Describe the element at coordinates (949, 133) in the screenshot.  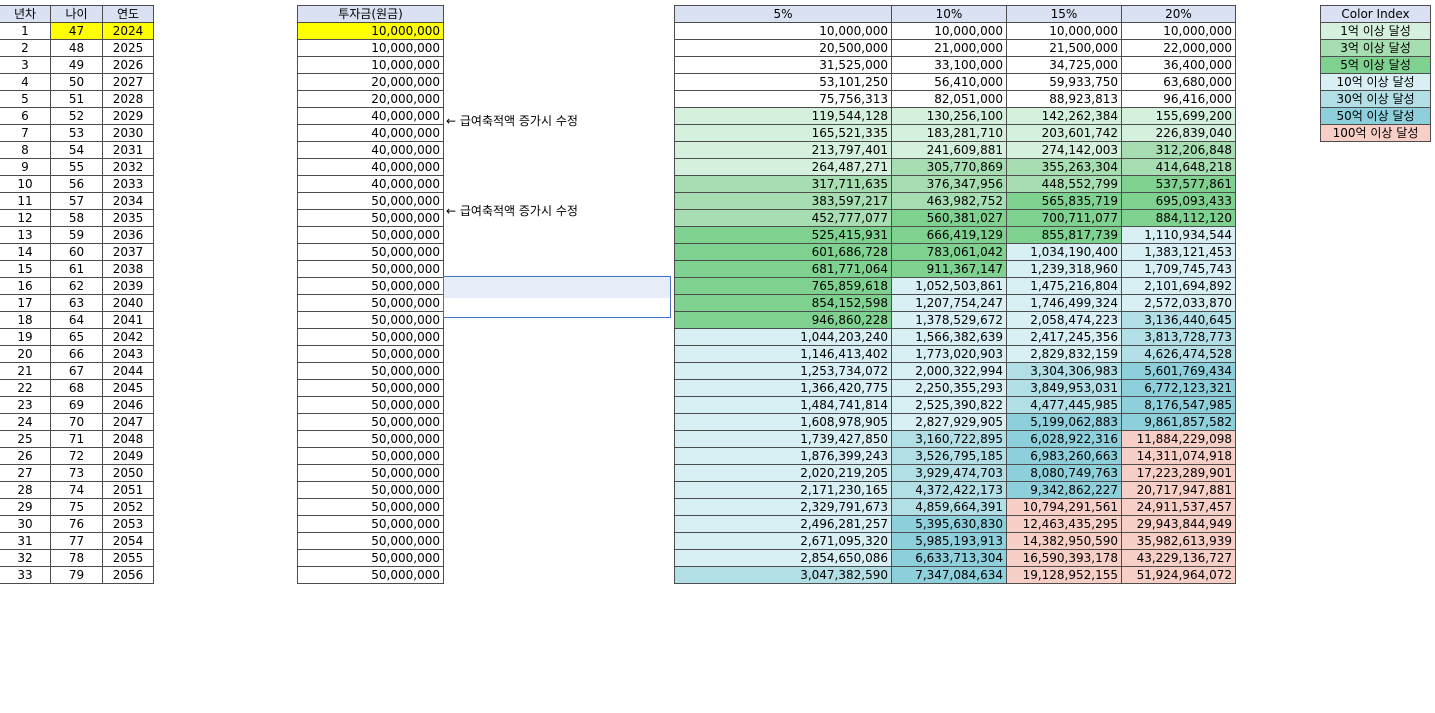
I see `cell-rate-10: 183,281,710` at that location.